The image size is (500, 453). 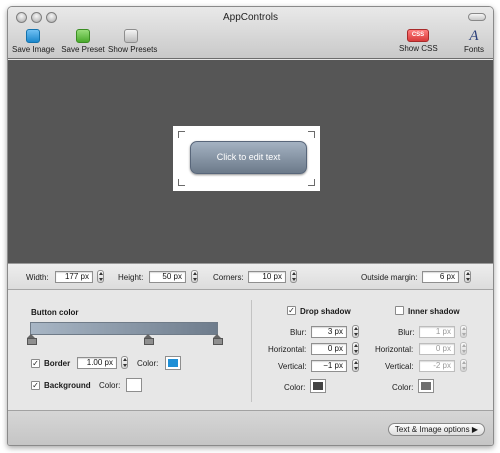 I want to click on drop-shadow-color-fill, so click(x=318, y=386).